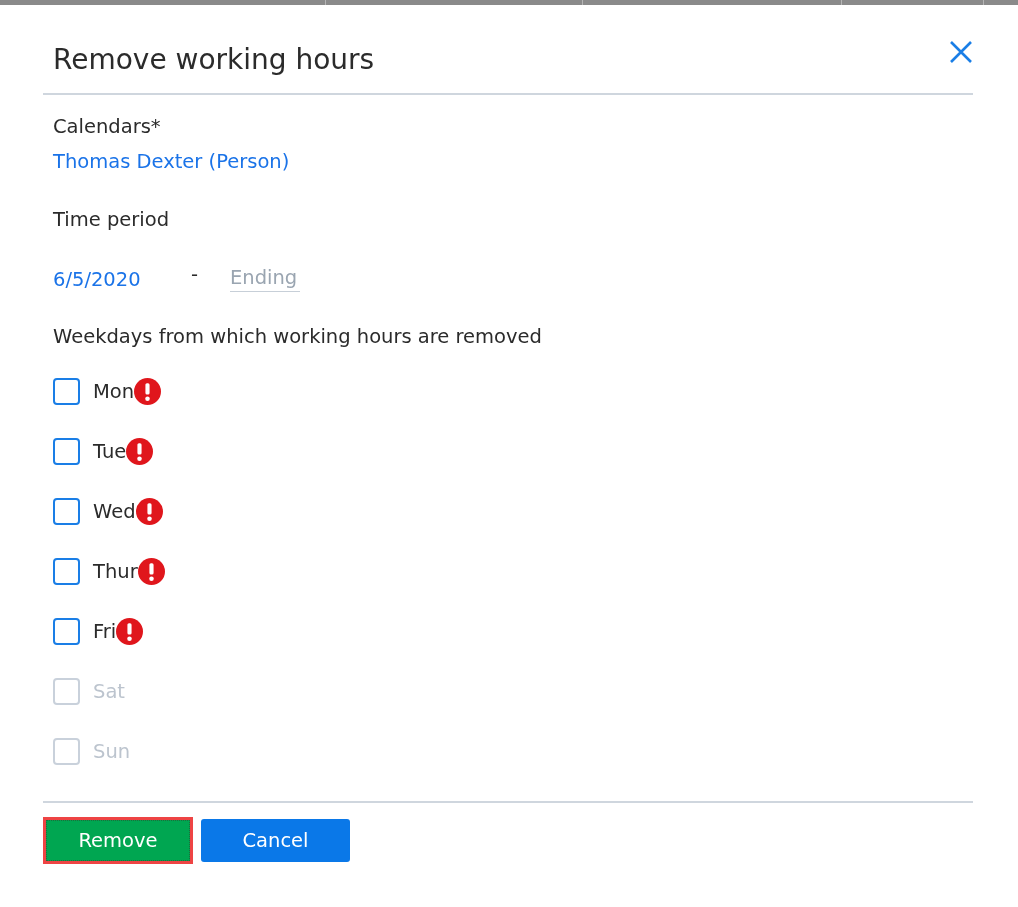  What do you see at coordinates (107, 127) in the screenshot?
I see `calendars-label: Calendars*` at bounding box center [107, 127].